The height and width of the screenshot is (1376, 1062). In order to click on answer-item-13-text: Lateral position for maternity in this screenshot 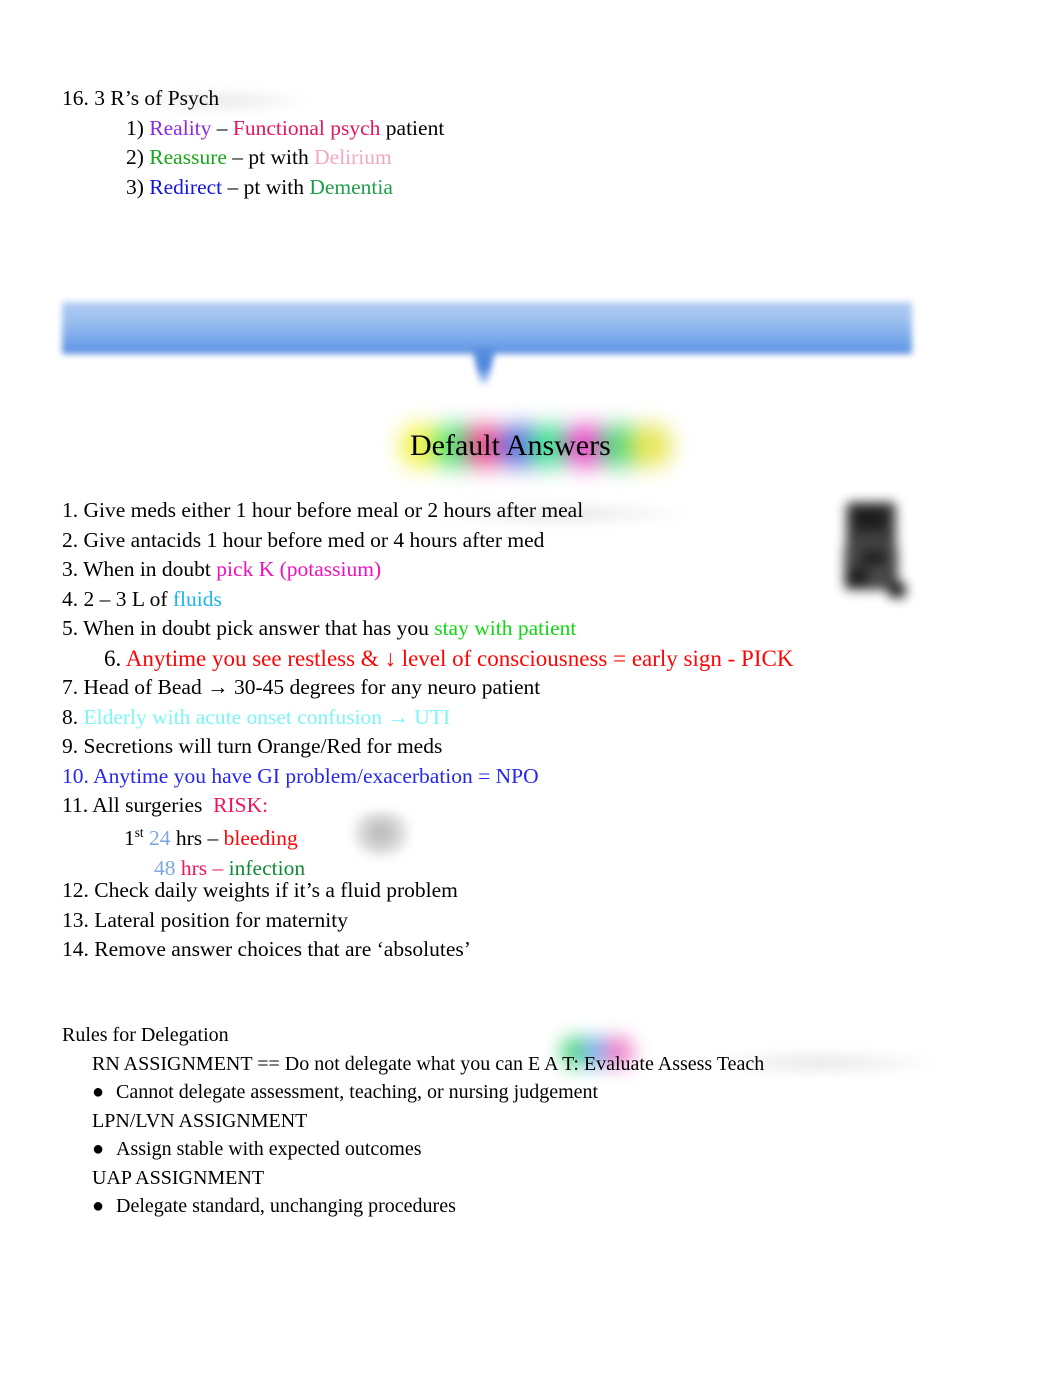, I will do `click(221, 919)`.